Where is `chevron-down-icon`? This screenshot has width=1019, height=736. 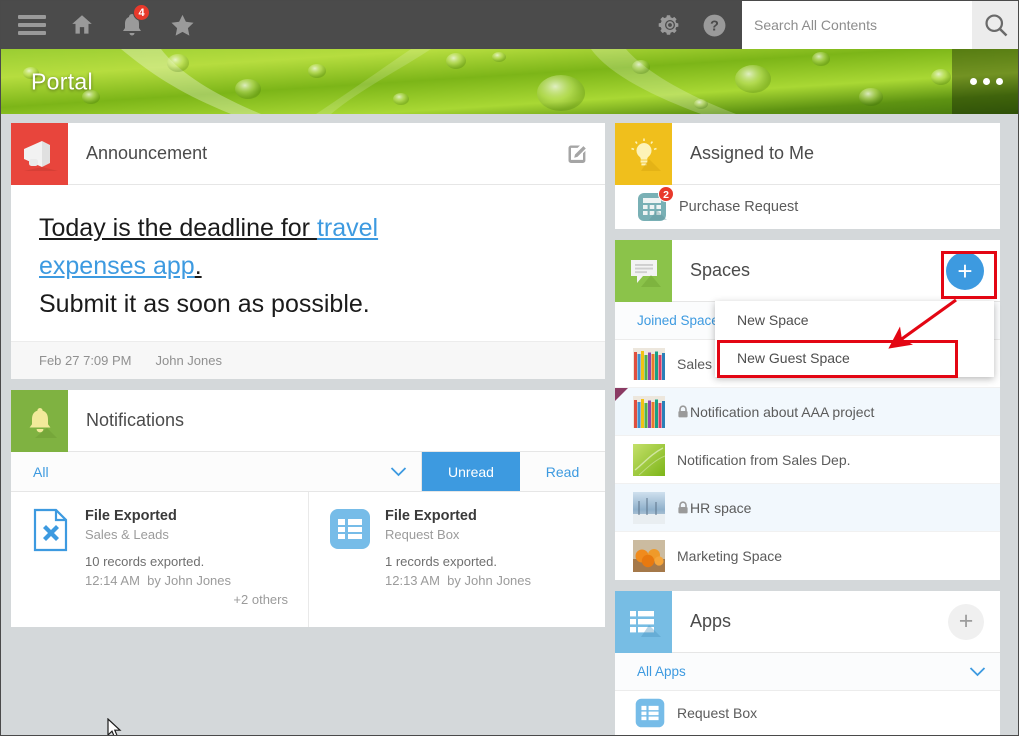
chevron-down-icon is located at coordinates (398, 472).